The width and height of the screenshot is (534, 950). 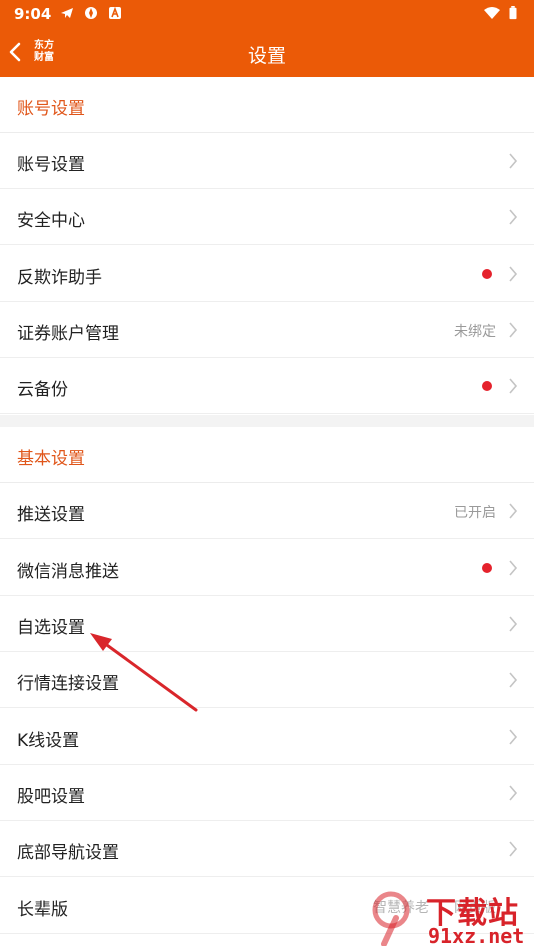 What do you see at coordinates (267, 624) in the screenshot?
I see `settings-row-watchlist: 自选设置` at bounding box center [267, 624].